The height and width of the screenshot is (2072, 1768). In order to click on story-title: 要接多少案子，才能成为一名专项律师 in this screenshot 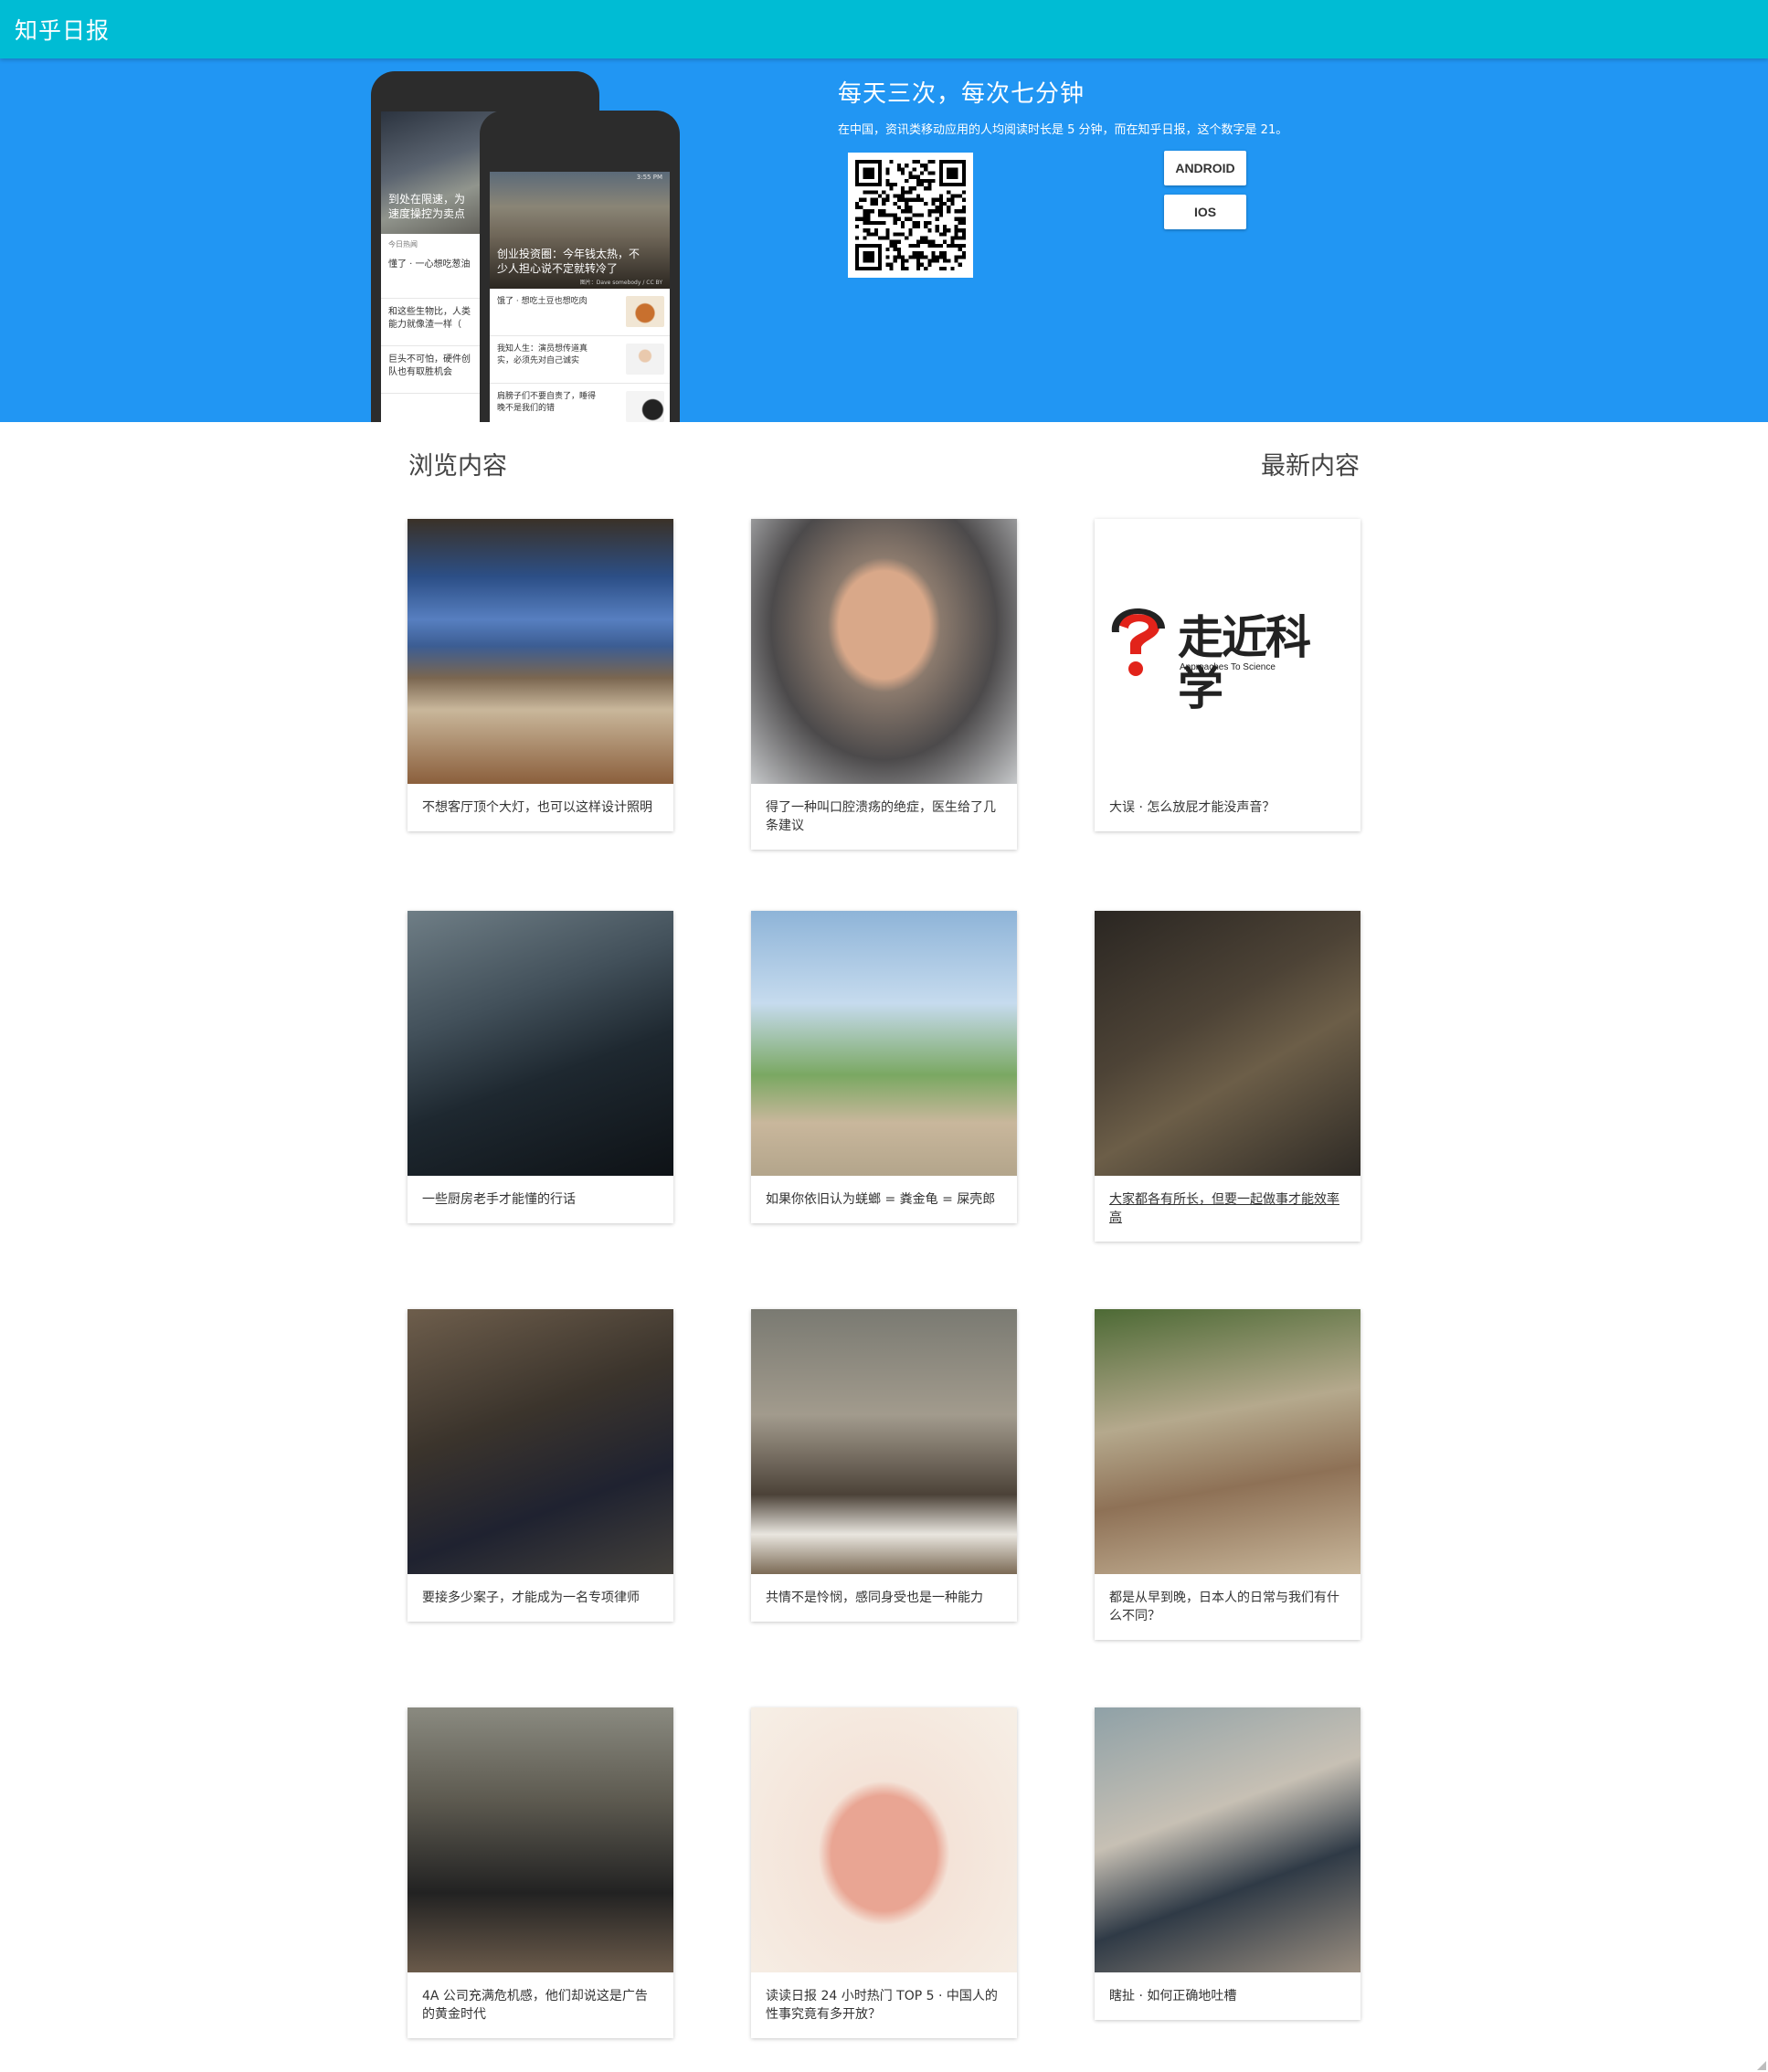, I will do `click(540, 1598)`.